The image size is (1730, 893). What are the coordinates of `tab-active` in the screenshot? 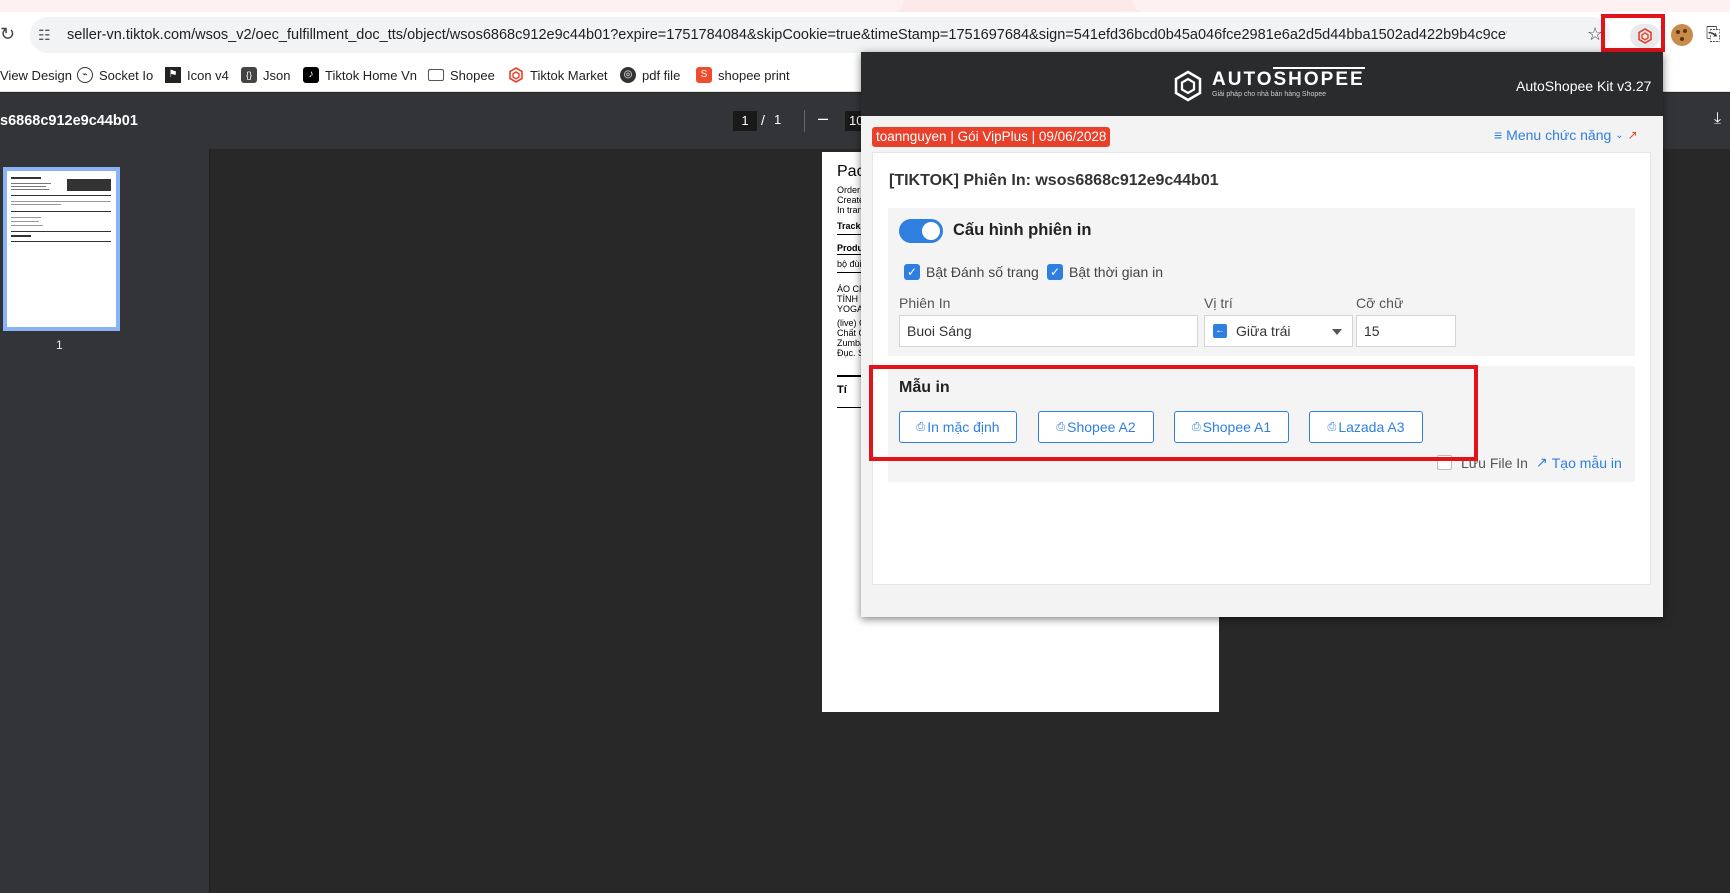 It's located at (451, 6).